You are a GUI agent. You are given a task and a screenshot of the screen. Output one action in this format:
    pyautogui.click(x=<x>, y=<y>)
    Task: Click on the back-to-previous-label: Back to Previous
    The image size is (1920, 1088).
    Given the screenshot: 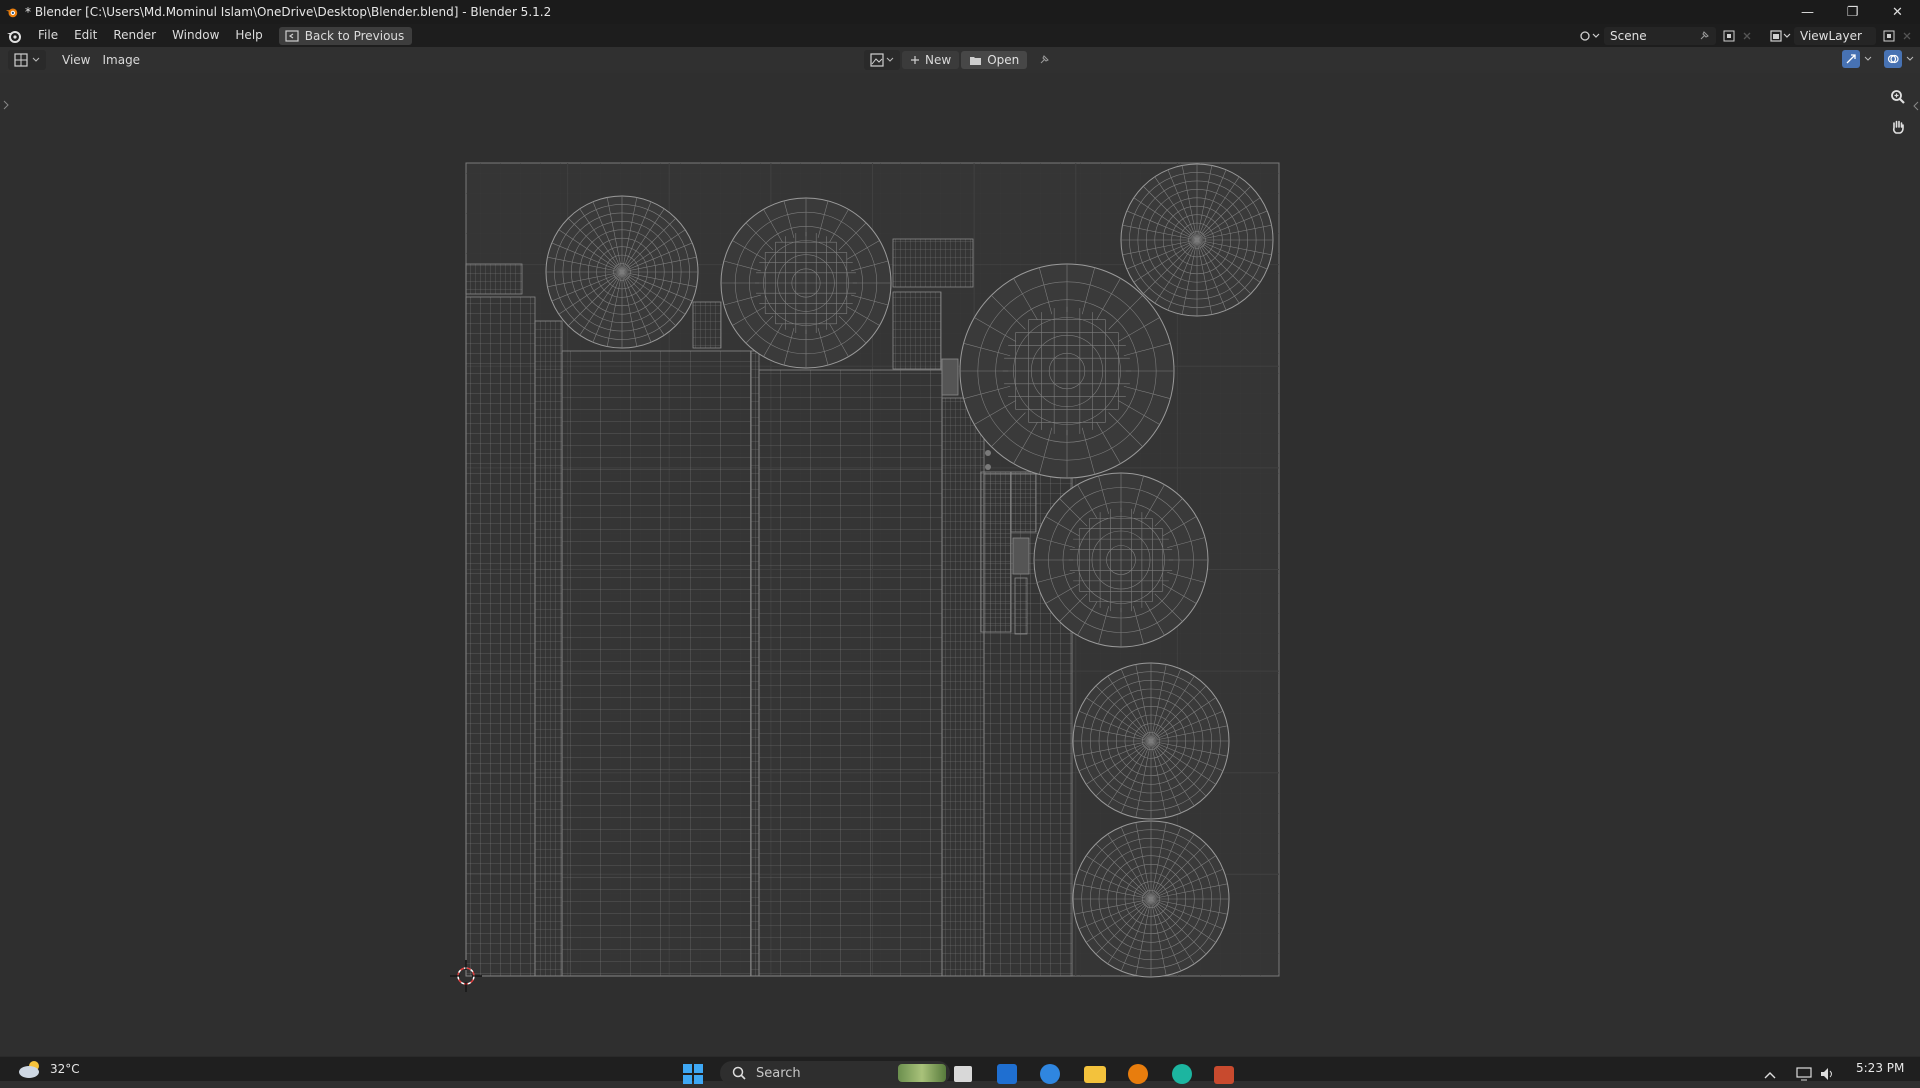 What is the action you would take?
    pyautogui.click(x=354, y=35)
    